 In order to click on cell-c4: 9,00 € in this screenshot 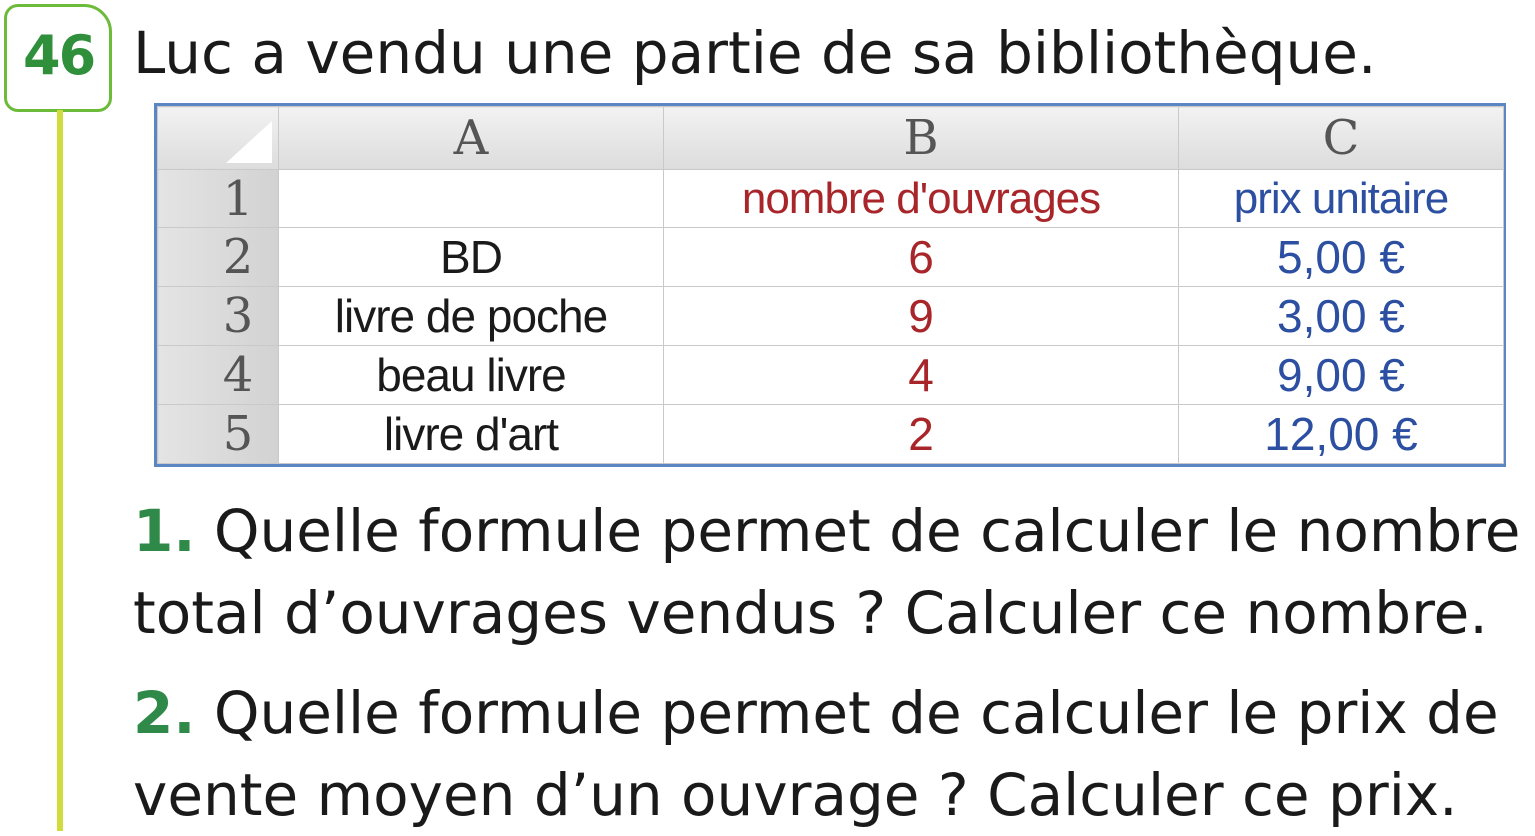, I will do `click(1341, 375)`.